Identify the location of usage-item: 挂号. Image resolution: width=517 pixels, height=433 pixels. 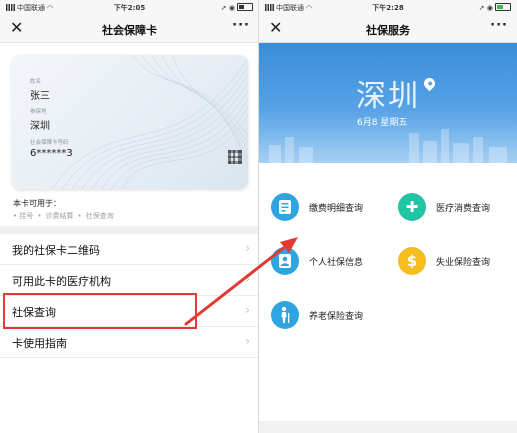
(26, 216).